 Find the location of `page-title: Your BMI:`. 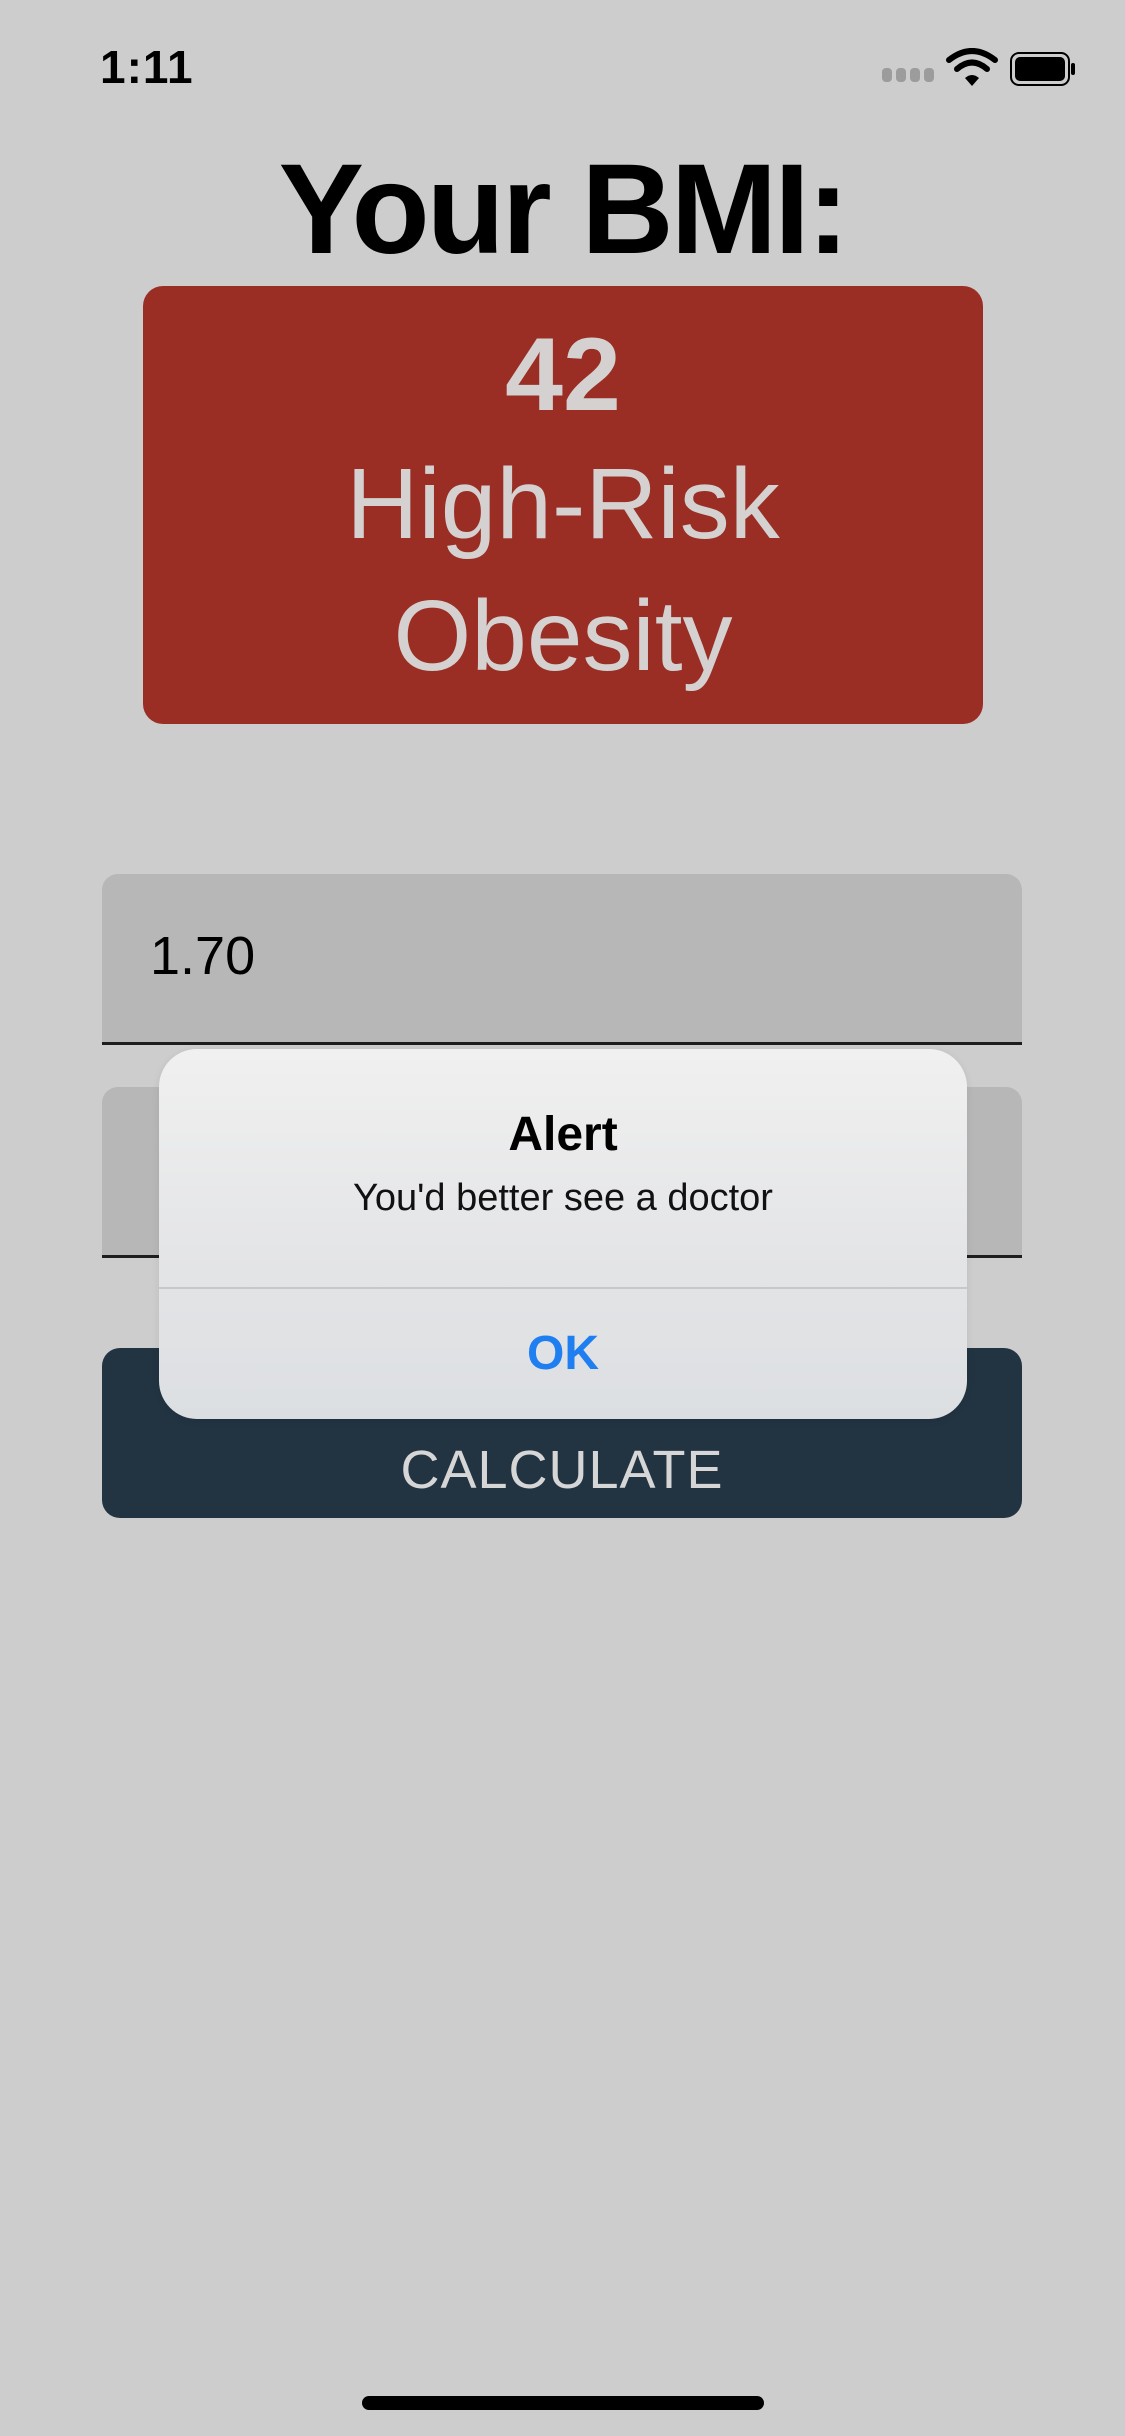

page-title: Your BMI: is located at coordinates (564, 209).